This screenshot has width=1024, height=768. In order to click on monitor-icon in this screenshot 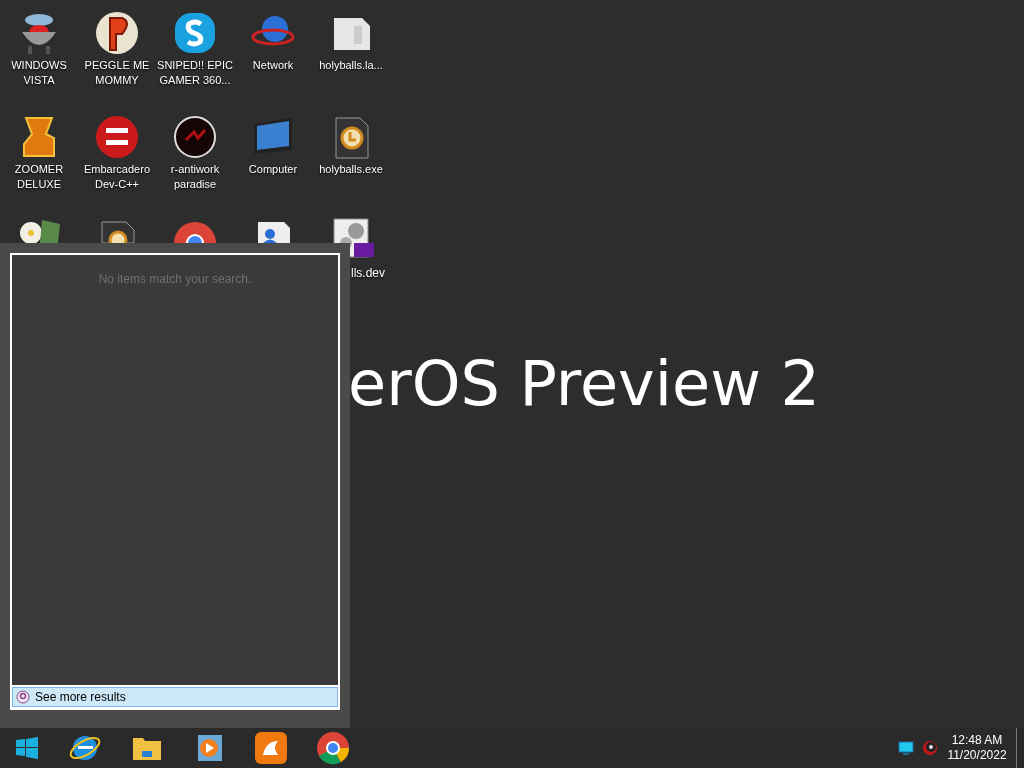, I will do `click(906, 748)`.